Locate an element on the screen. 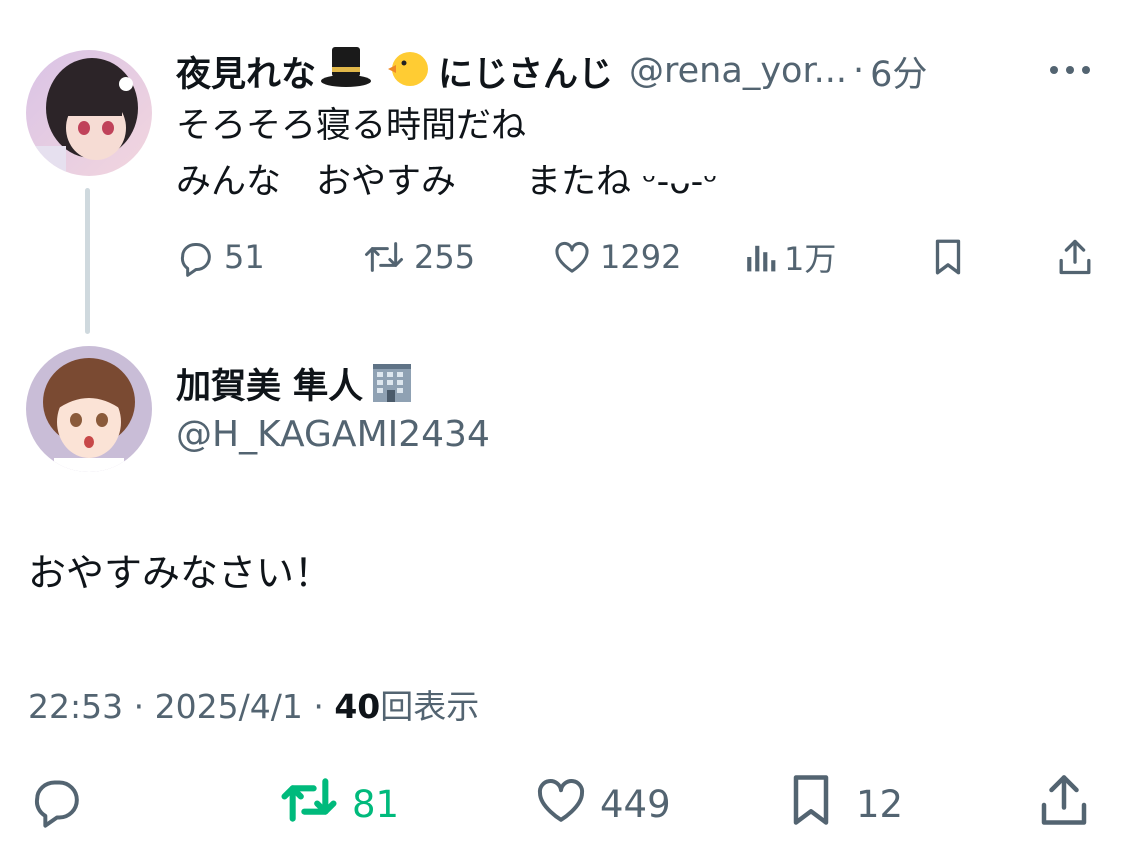 Image resolution: width=1125 pixels, height=864 pixels. reply-share-button is located at coordinates (1064, 804).